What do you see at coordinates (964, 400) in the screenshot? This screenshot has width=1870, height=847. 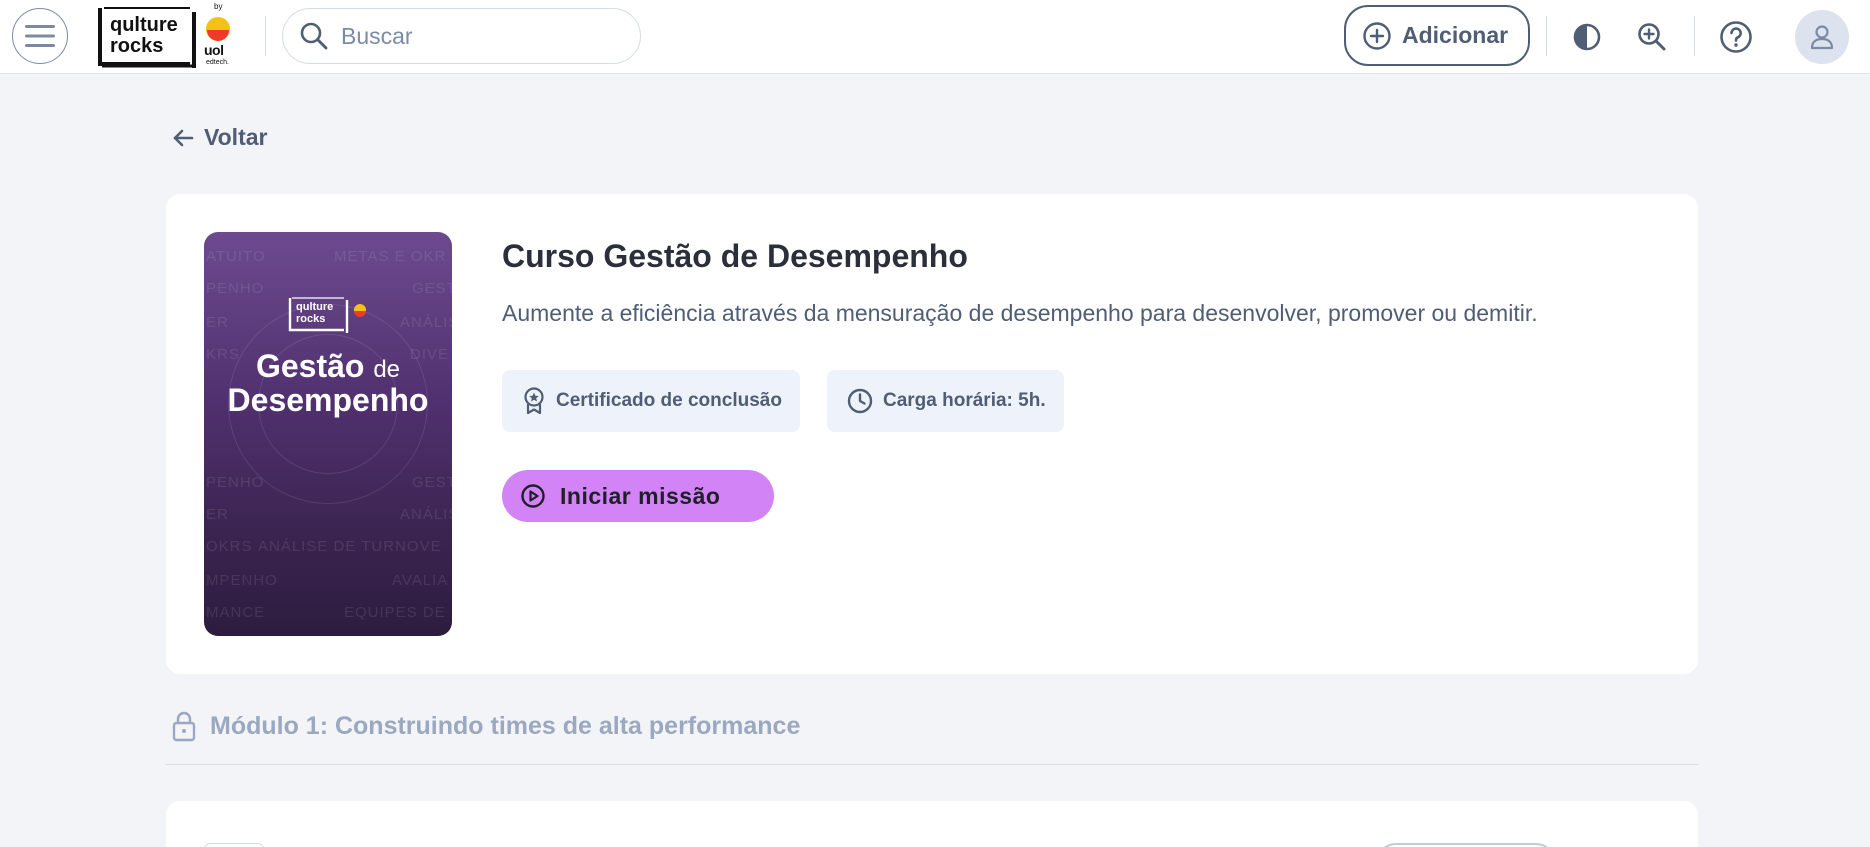 I see `workload-chip-label: Carga horária: 5h.` at bounding box center [964, 400].